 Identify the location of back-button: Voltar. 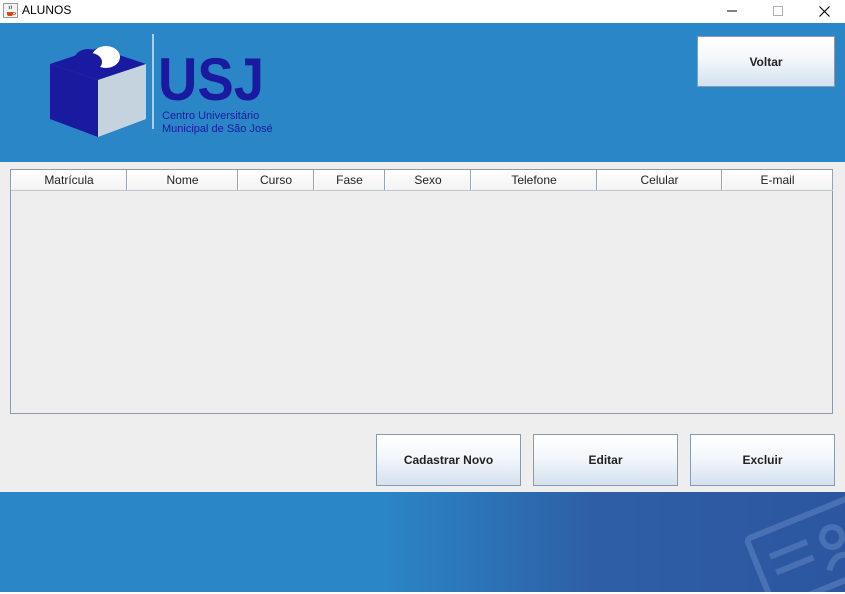
(766, 61).